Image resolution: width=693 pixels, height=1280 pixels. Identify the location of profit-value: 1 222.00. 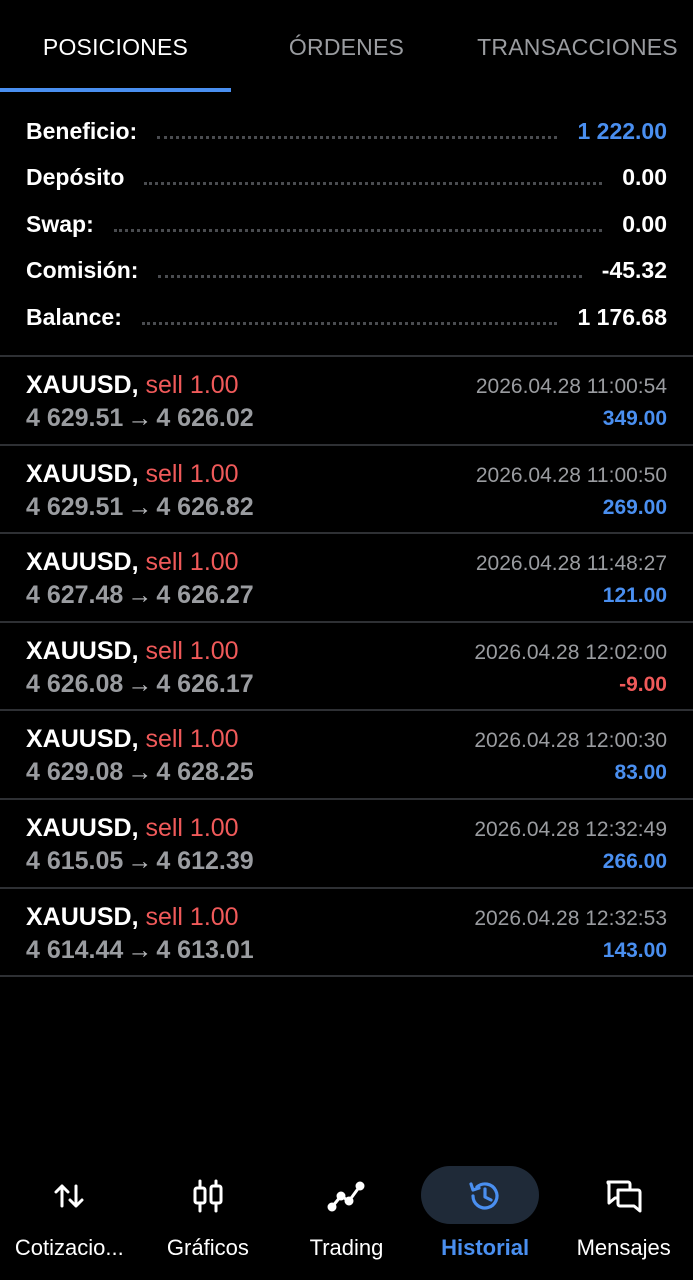
(622, 130).